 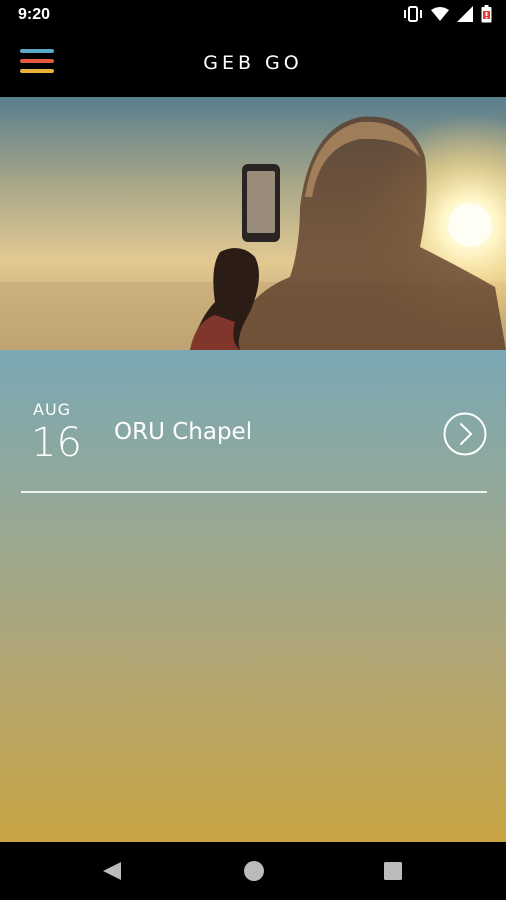 What do you see at coordinates (413, 14) in the screenshot?
I see `vibrate-icon` at bounding box center [413, 14].